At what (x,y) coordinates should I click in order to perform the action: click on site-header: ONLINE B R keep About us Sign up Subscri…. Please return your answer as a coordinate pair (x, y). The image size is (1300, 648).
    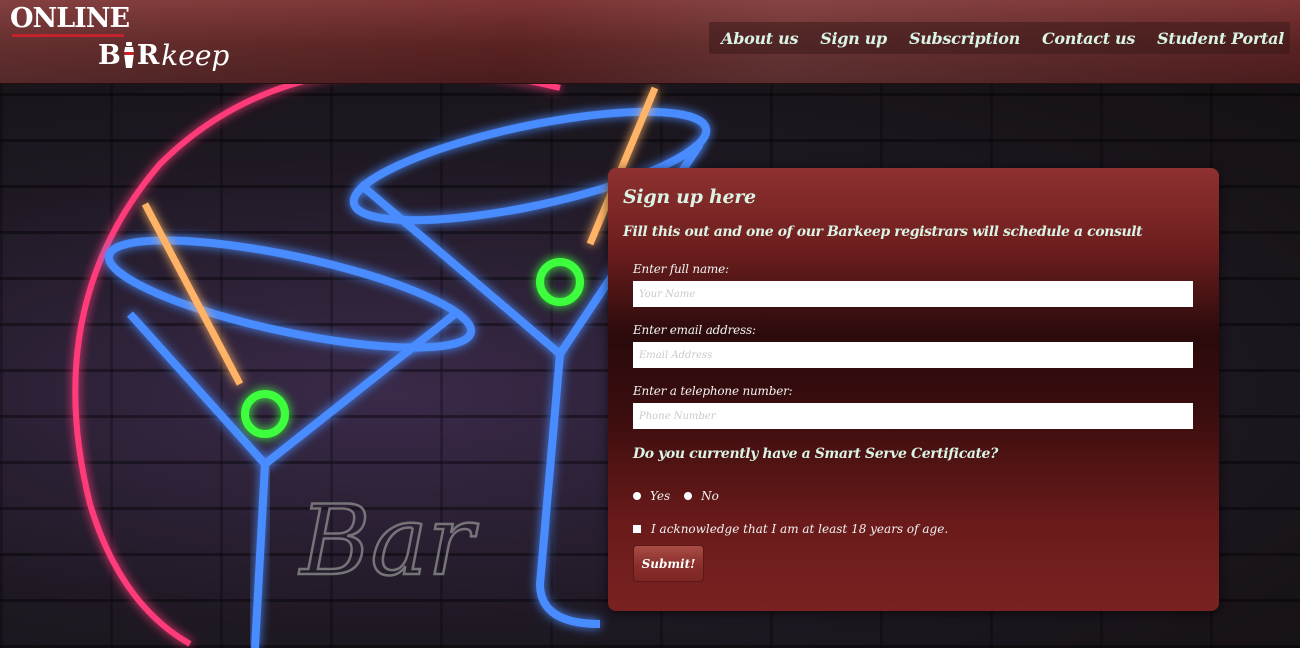
    Looking at the image, I should click on (650, 42).